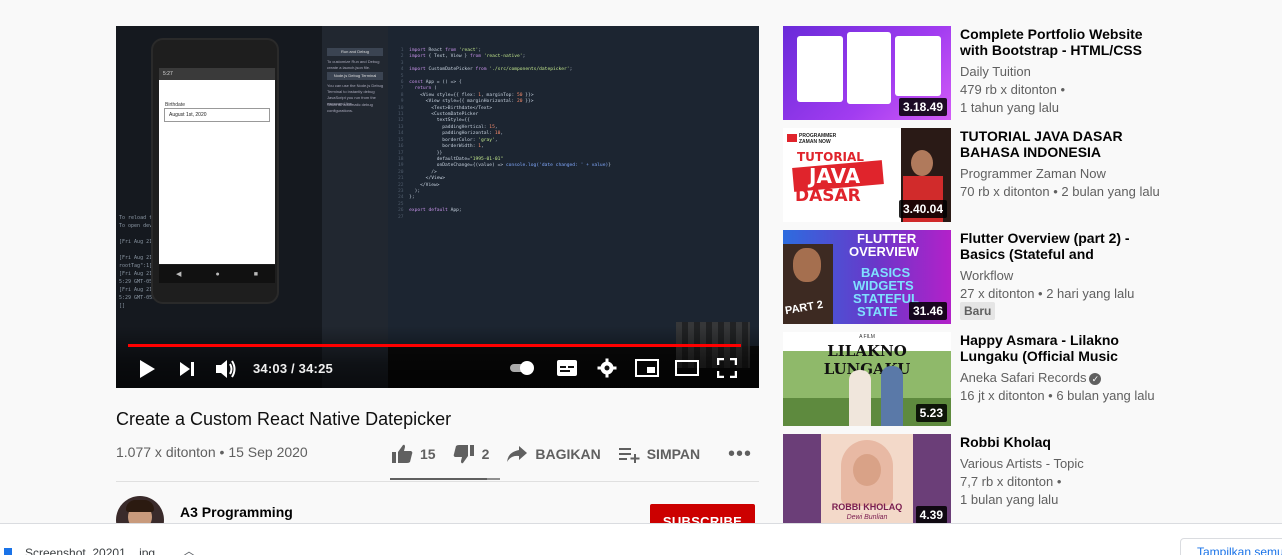  Describe the element at coordinates (727, 370) in the screenshot. I see `fullscreen-icon` at that location.